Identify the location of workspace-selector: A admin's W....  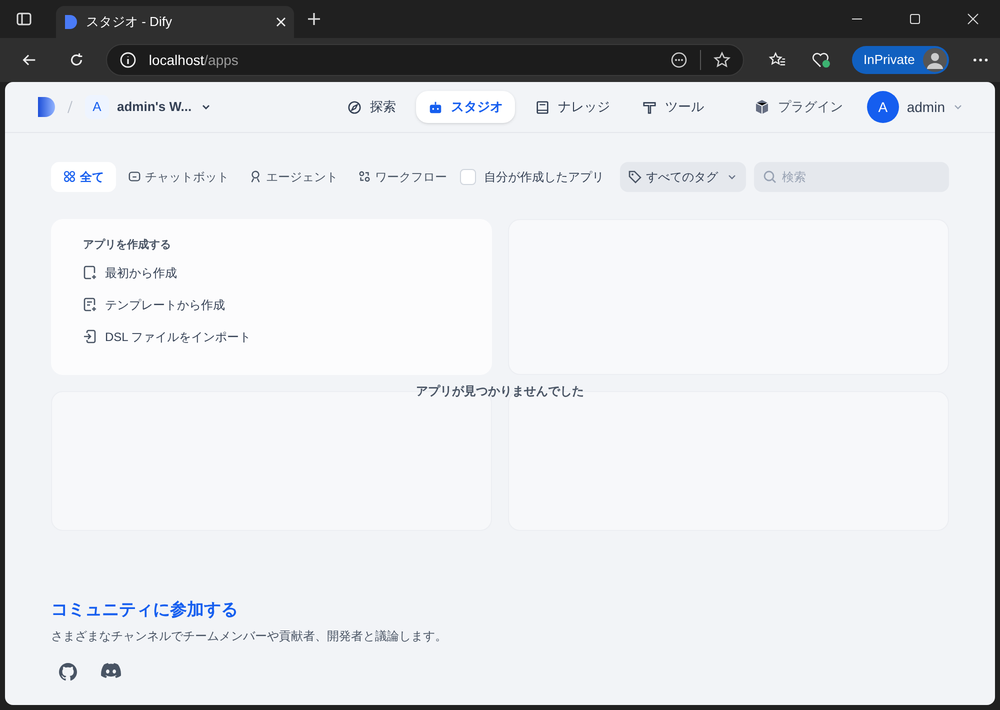
(148, 107).